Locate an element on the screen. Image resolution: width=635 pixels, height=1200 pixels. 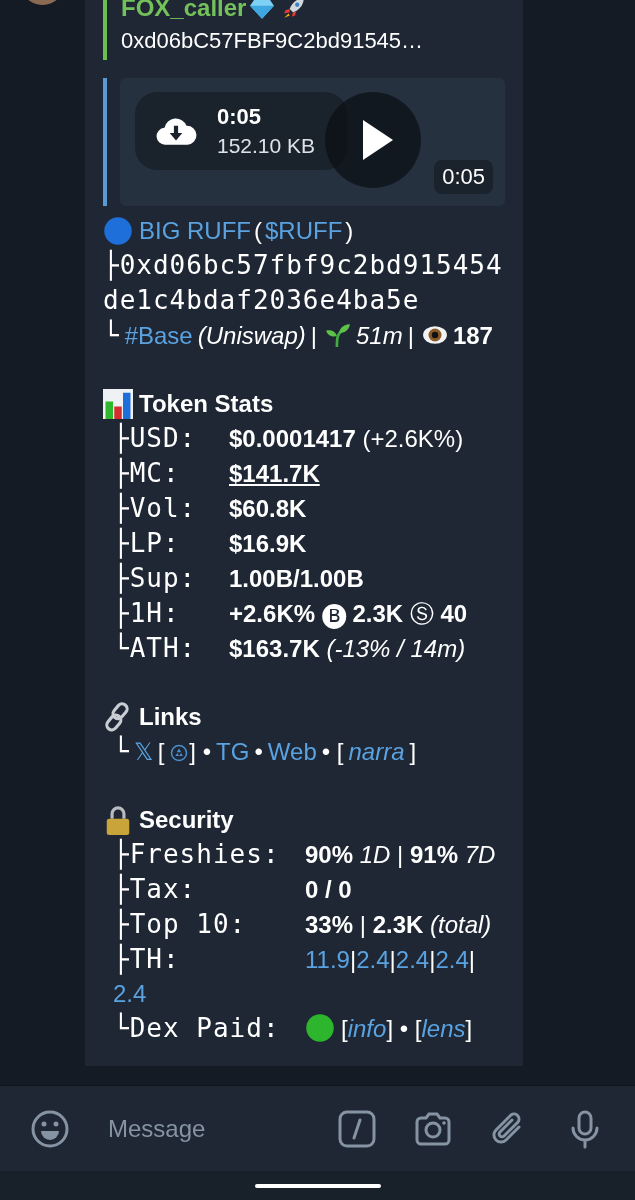
recycle-icon is located at coordinates (179, 753).